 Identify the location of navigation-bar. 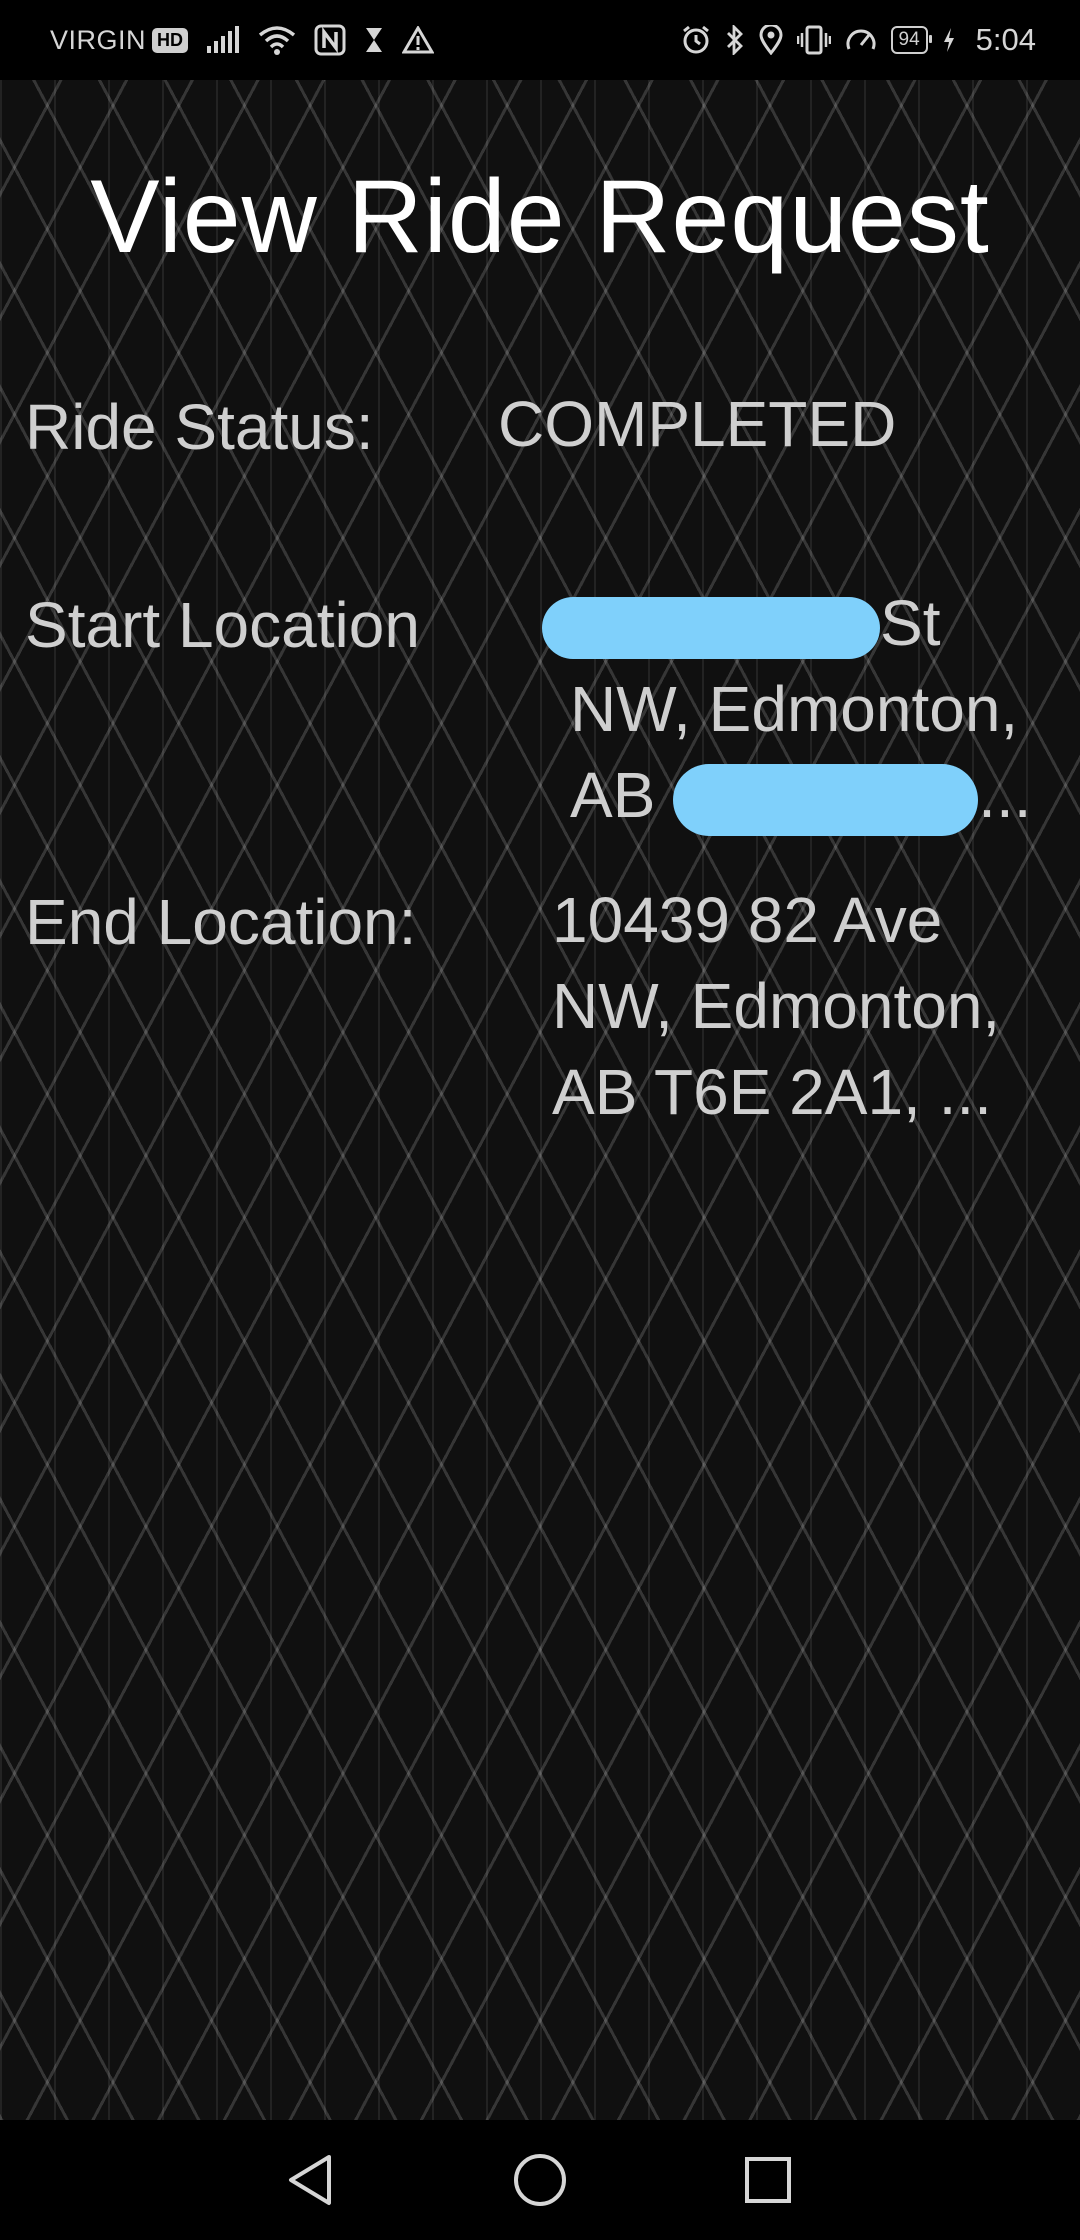
(540, 2180).